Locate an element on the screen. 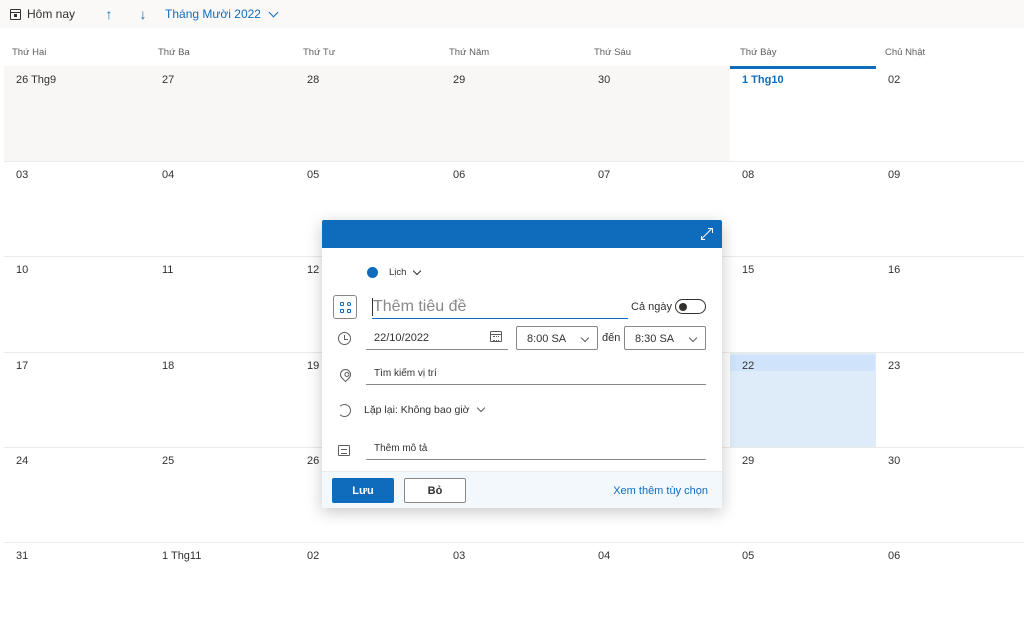 Image resolution: width=1024 pixels, height=635 pixels. month-picker: Tháng Mười 2022 is located at coordinates (222, 14).